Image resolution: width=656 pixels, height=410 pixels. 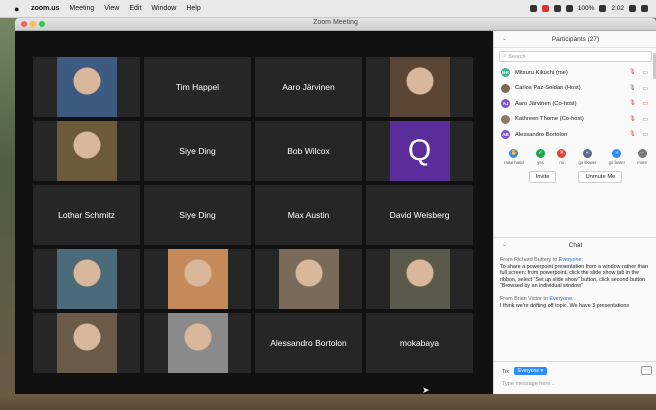 What do you see at coordinates (505, 88) in the screenshot?
I see `participant-avatar` at bounding box center [505, 88].